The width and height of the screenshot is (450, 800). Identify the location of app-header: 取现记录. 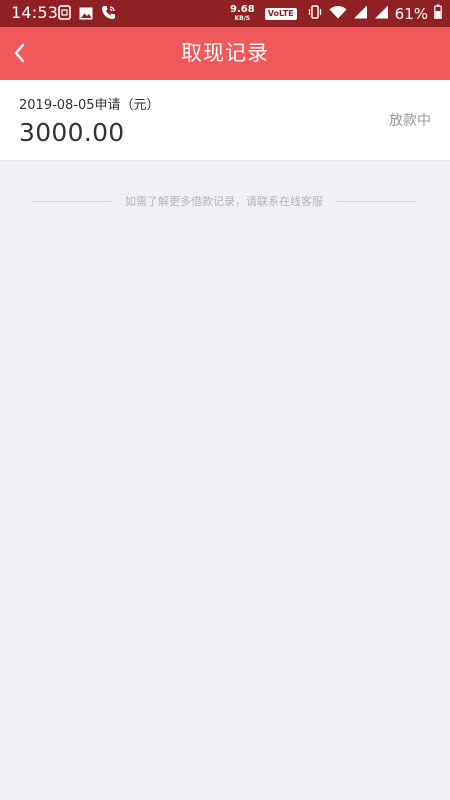
(225, 53).